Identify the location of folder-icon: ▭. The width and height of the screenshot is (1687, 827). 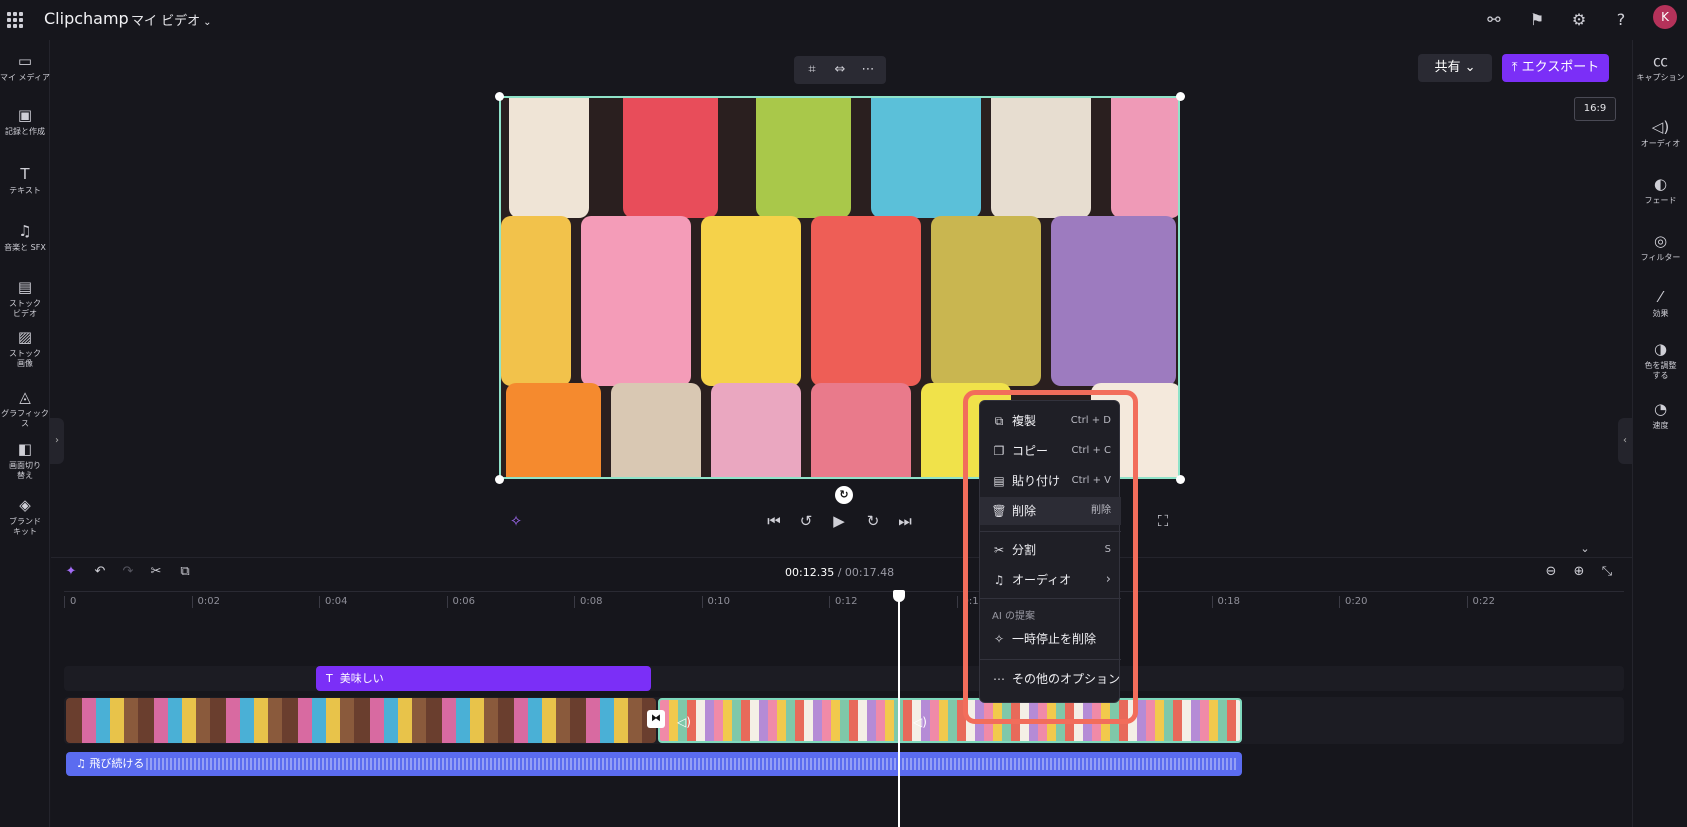
(25, 61).